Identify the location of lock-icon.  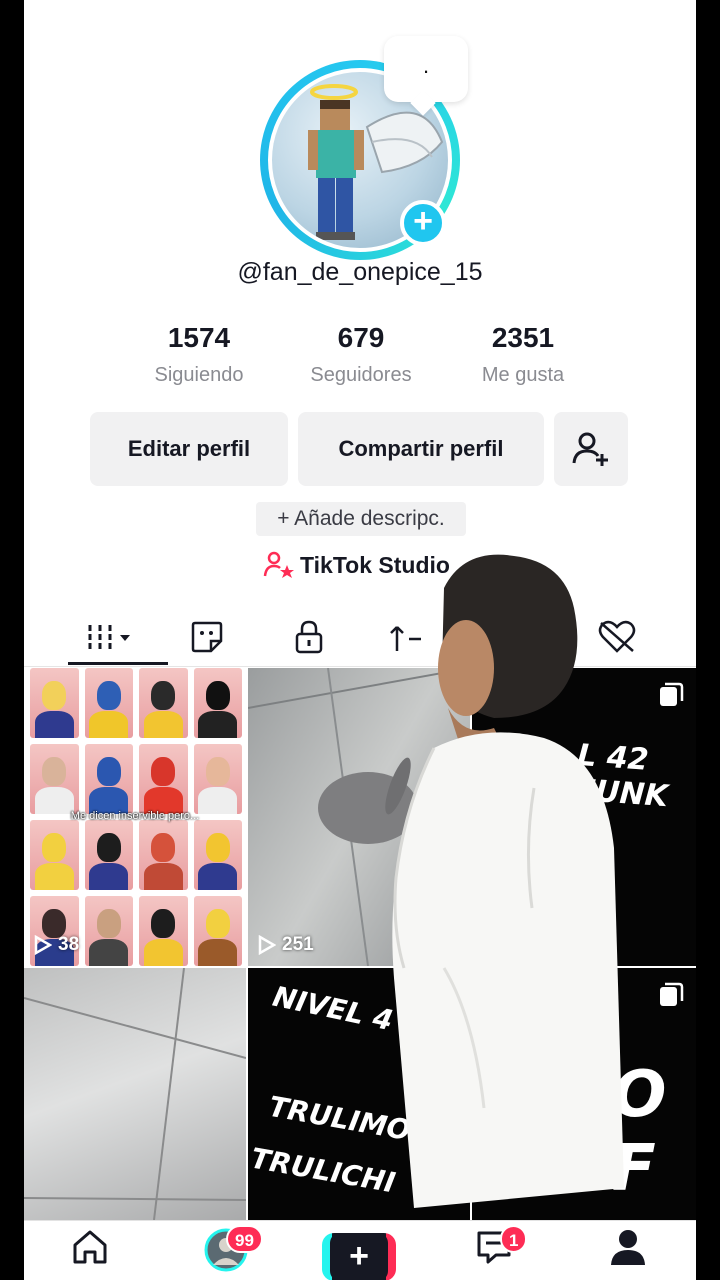
(309, 637).